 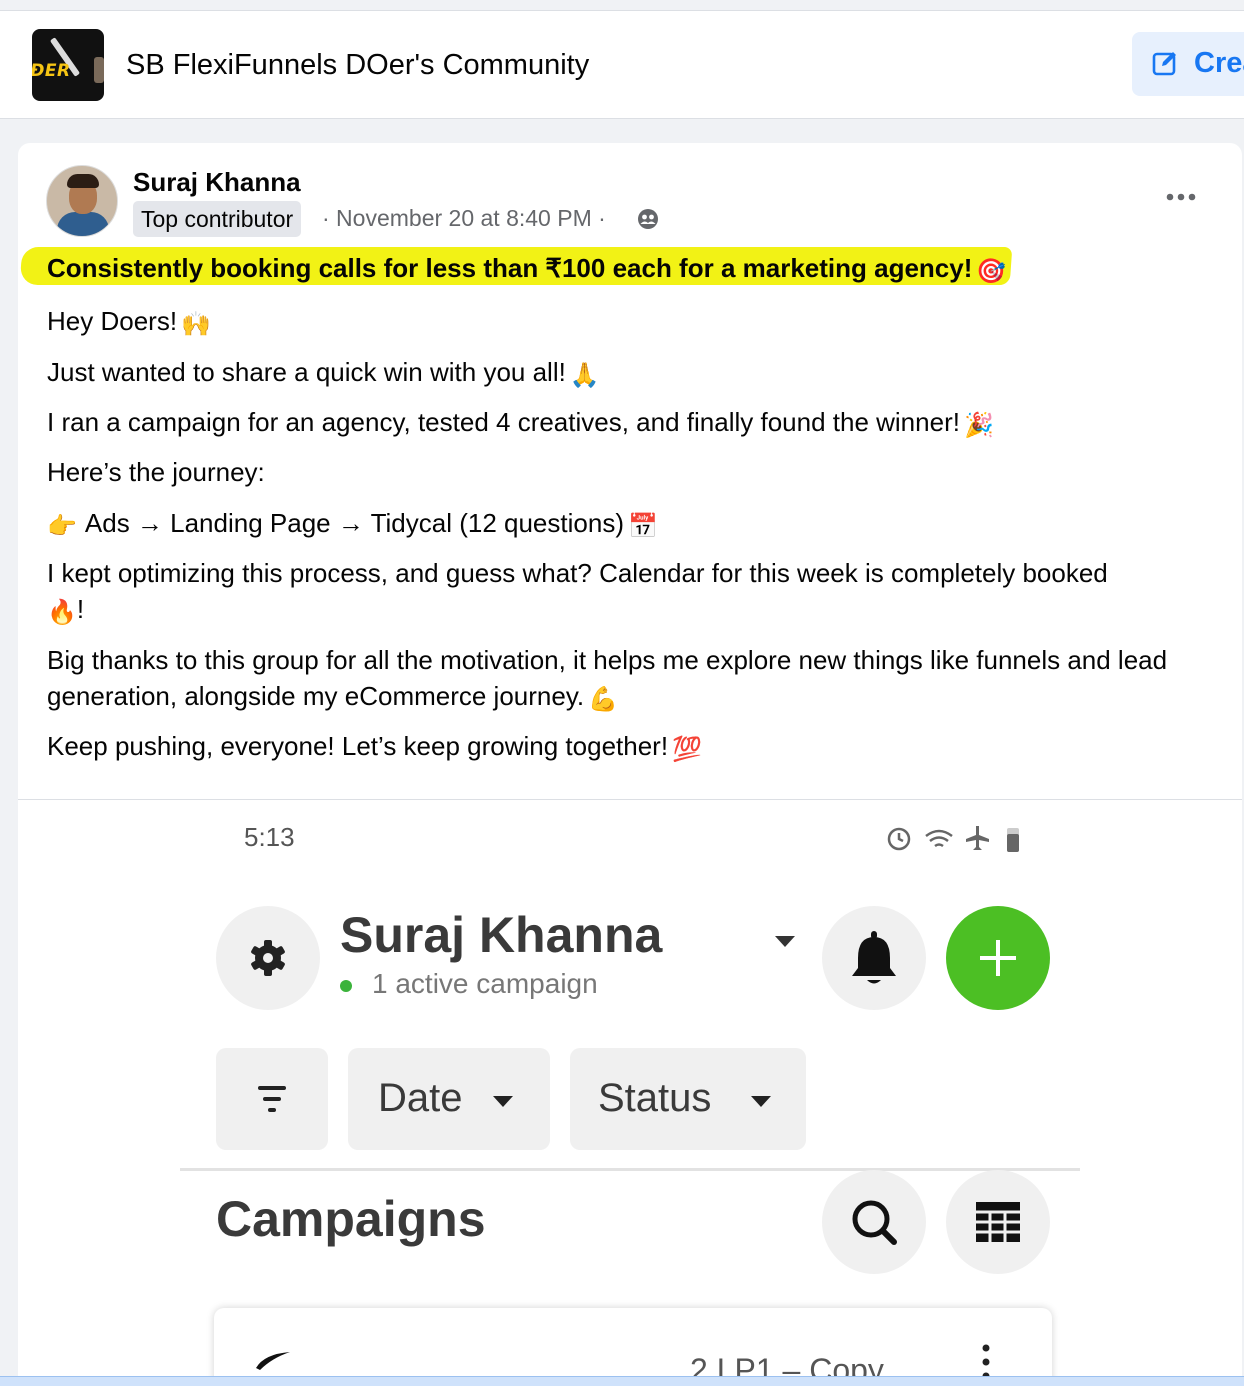 What do you see at coordinates (112, 321) in the screenshot?
I see `paragraph-text: Hey Doers!` at bounding box center [112, 321].